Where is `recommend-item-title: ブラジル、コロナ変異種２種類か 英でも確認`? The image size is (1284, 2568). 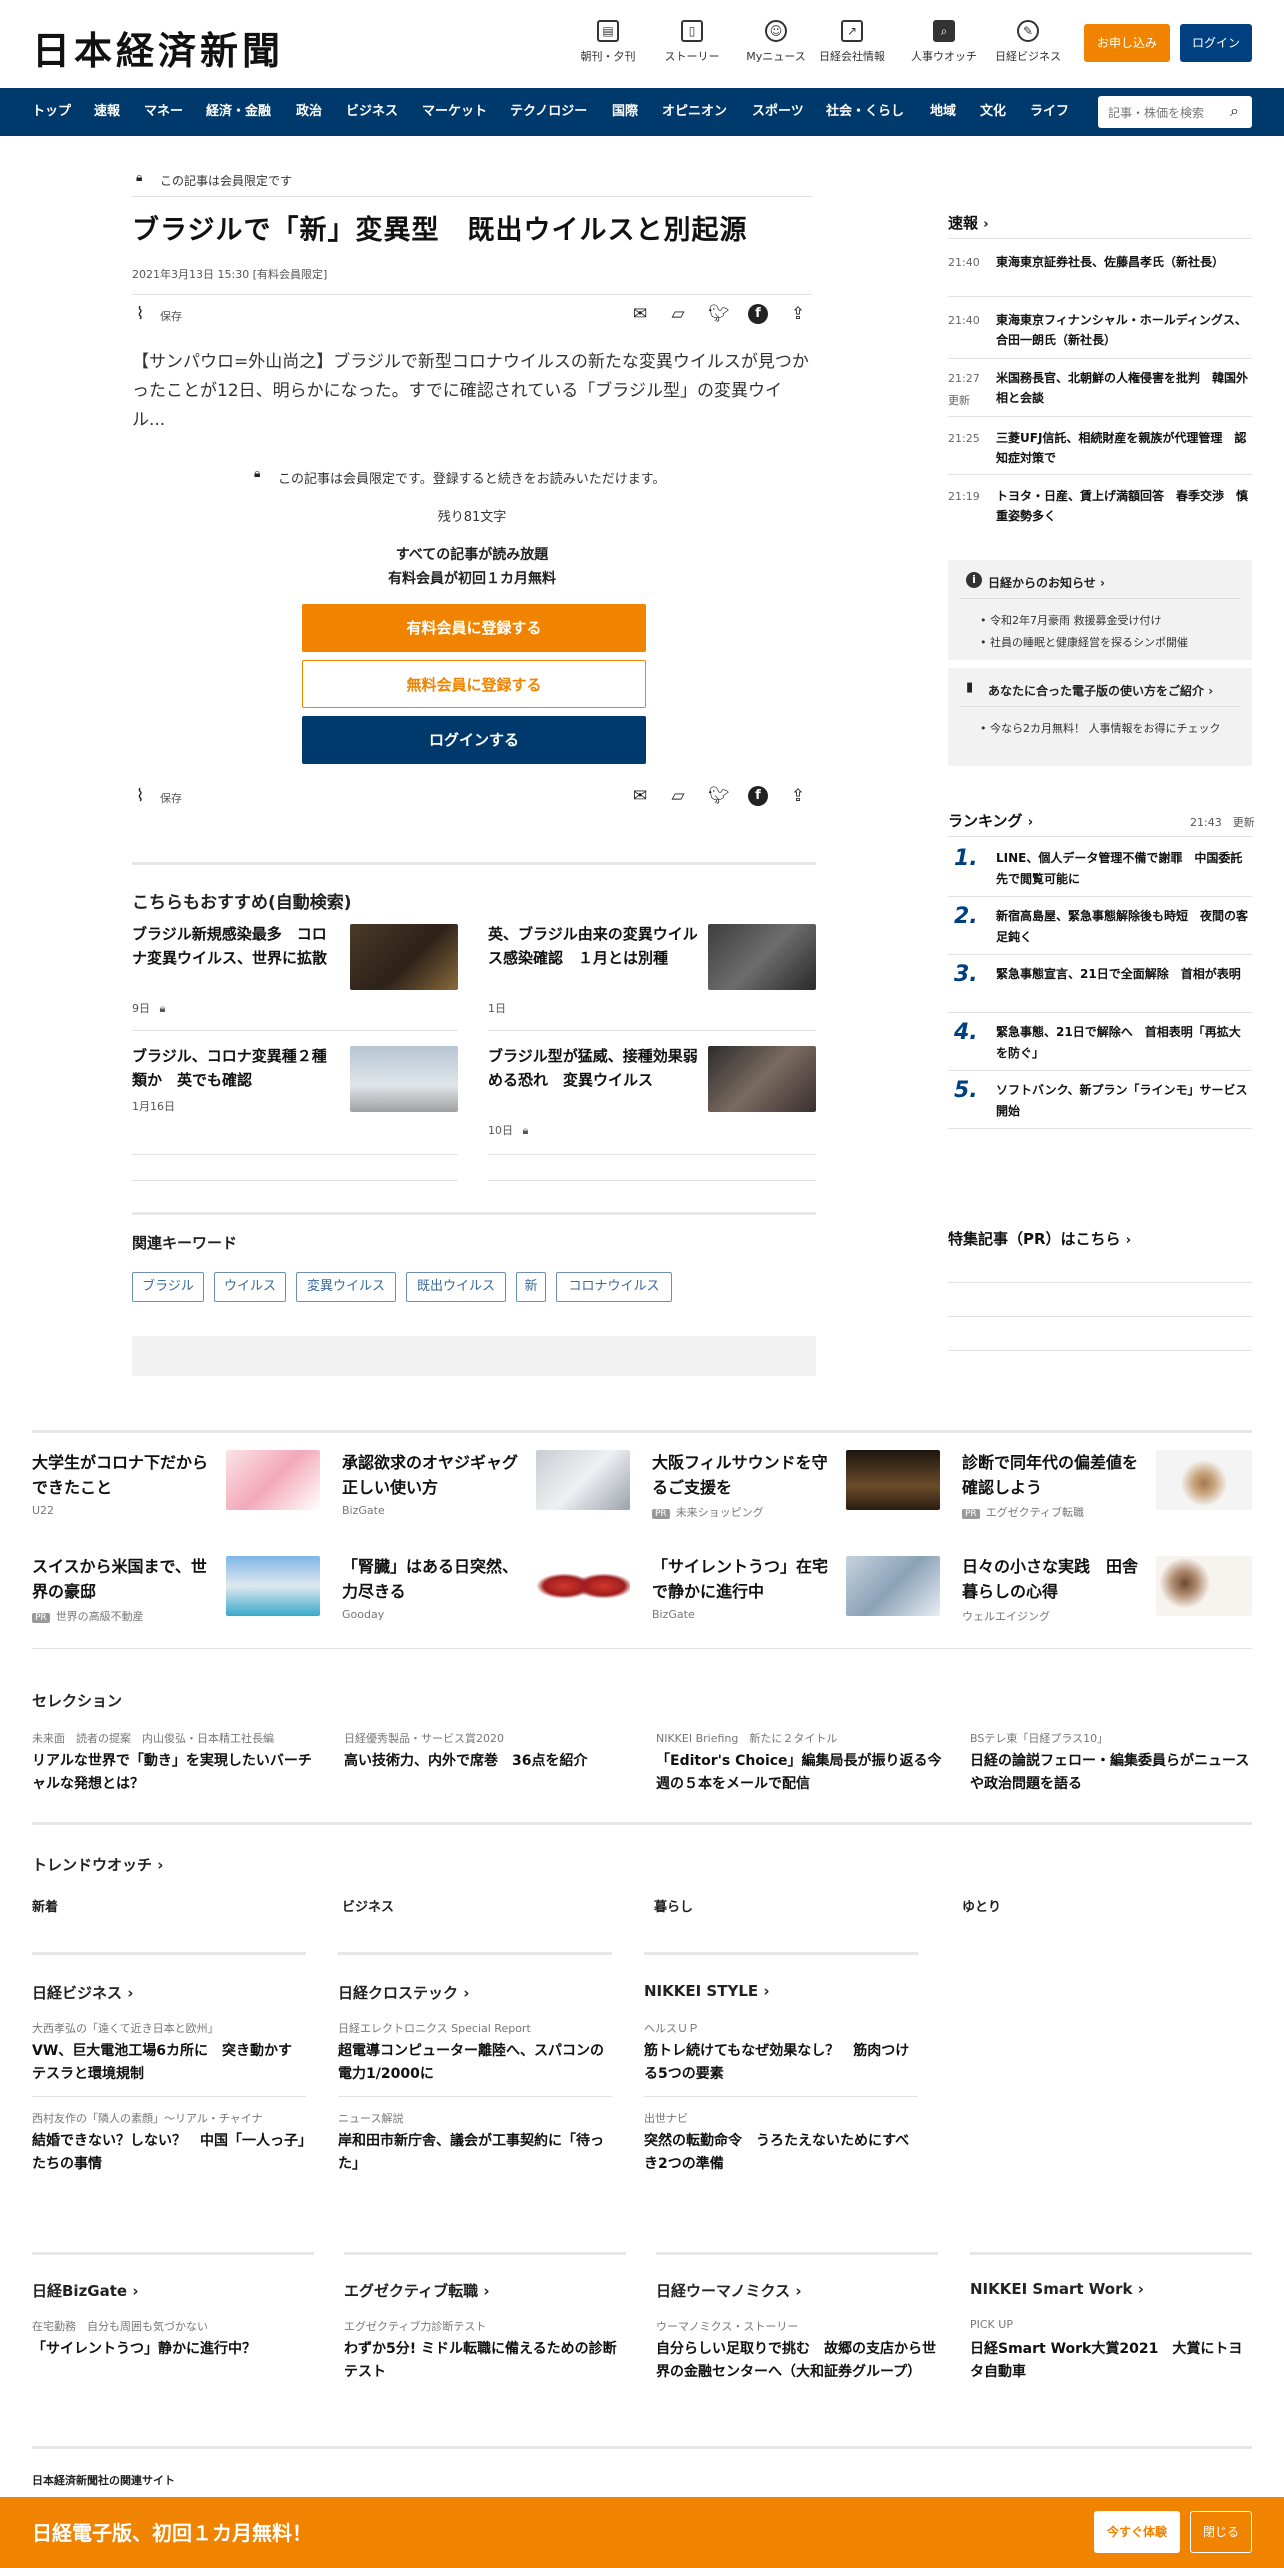 recommend-item-title: ブラジル、コロナ変異種２種類か 英でも確認 is located at coordinates (232, 1068).